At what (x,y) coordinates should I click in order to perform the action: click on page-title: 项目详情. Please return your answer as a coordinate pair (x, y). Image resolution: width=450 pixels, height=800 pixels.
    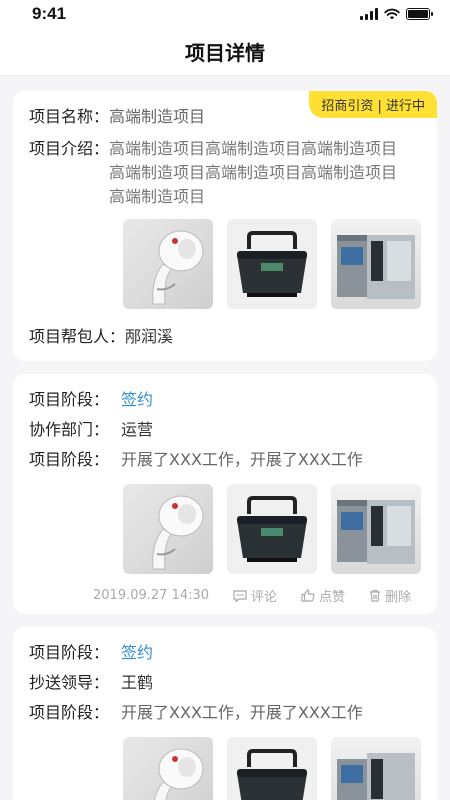
    Looking at the image, I should click on (225, 53).